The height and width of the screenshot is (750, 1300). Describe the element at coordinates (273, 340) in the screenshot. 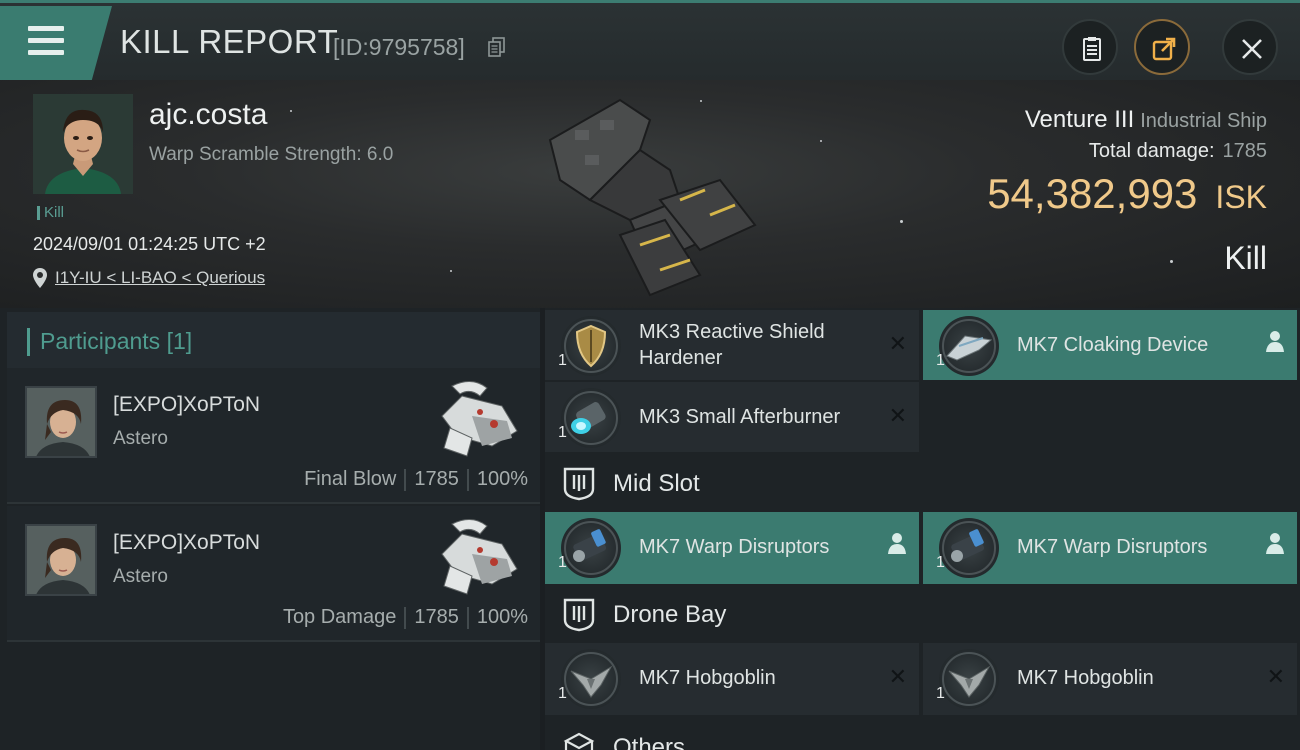

I see `participants-header: Participants [1]` at that location.